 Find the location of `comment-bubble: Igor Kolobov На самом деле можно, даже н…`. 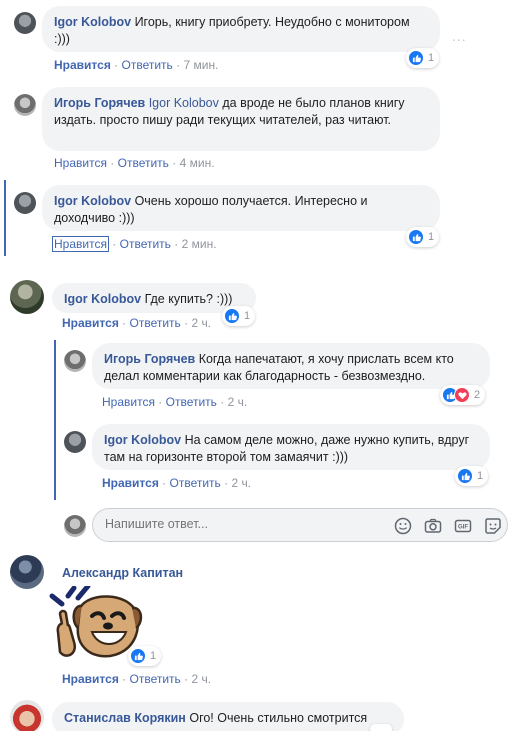

comment-bubble: Igor Kolobov На самом деле можно, даже н… is located at coordinates (291, 447).